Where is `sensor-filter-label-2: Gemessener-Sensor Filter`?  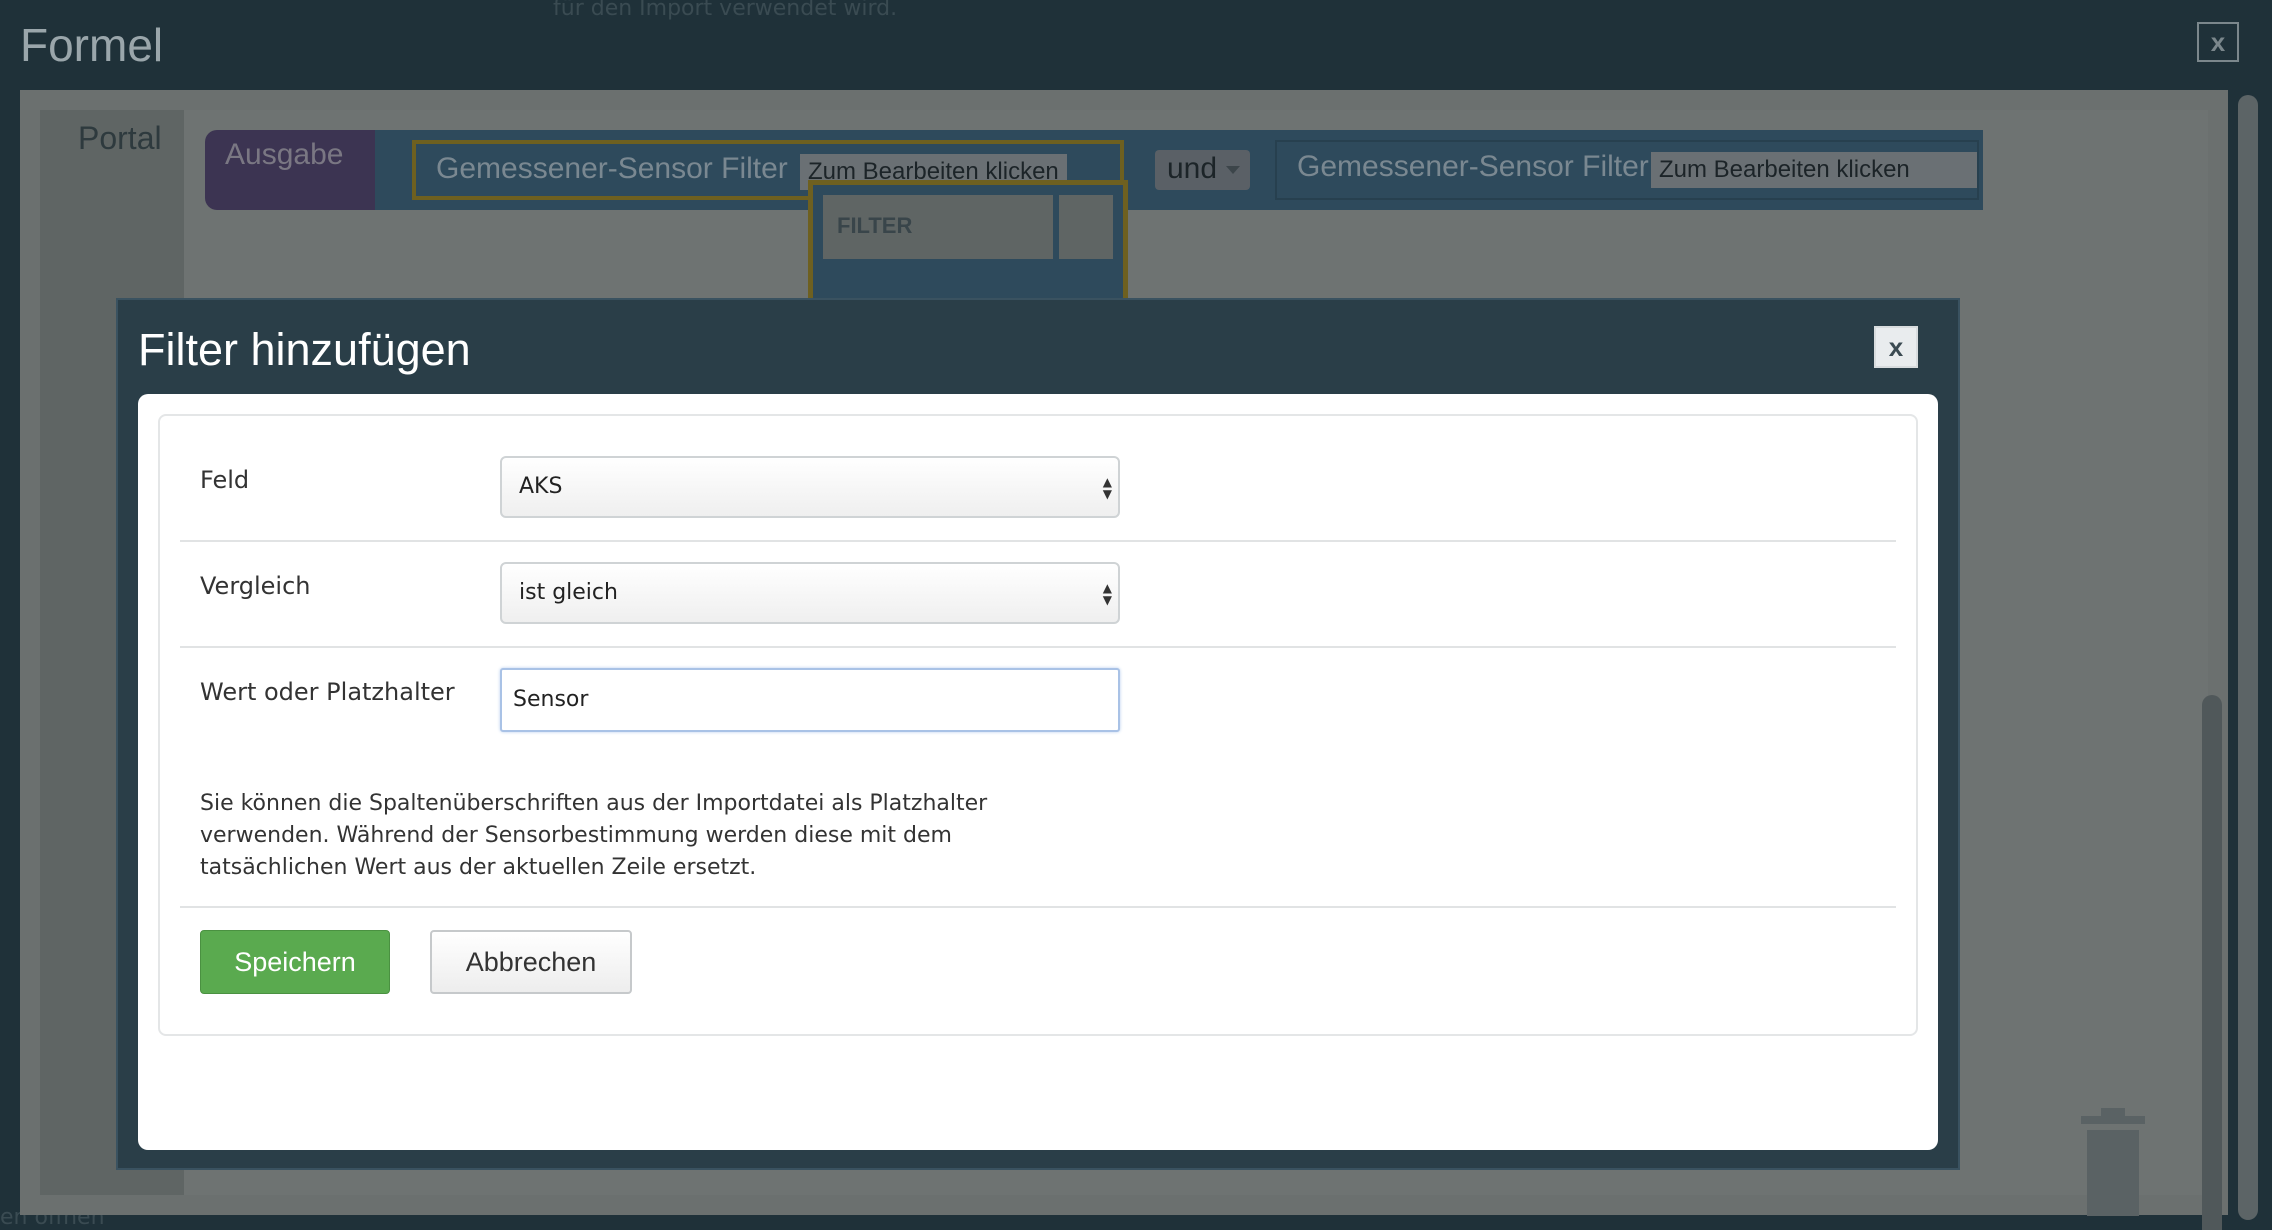
sensor-filter-label-2: Gemessener-Sensor Filter is located at coordinates (1473, 166).